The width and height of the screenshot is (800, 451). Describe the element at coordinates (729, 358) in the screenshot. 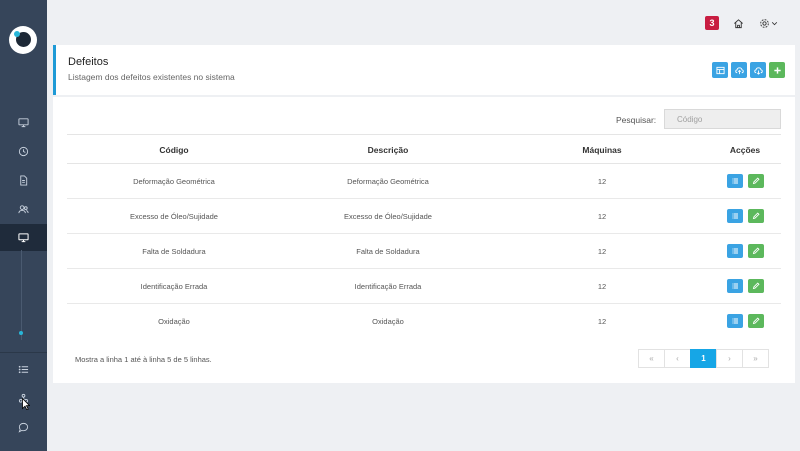

I see `page-next-button: ›` at that location.